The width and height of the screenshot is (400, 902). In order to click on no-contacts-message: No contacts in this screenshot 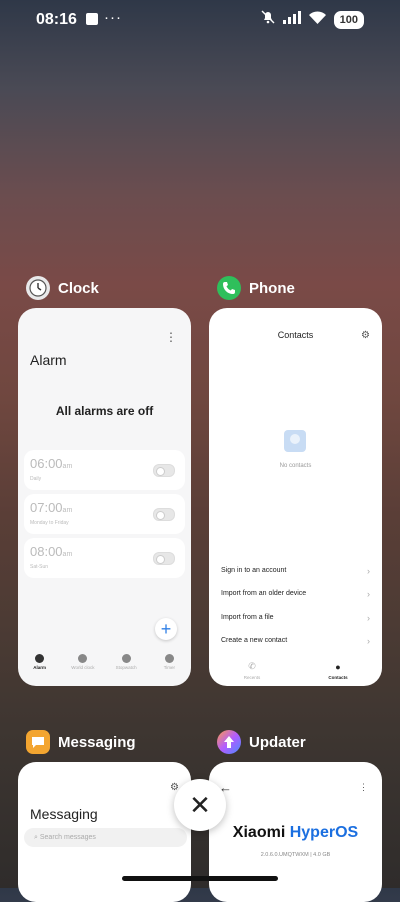, I will do `click(295, 466)`.